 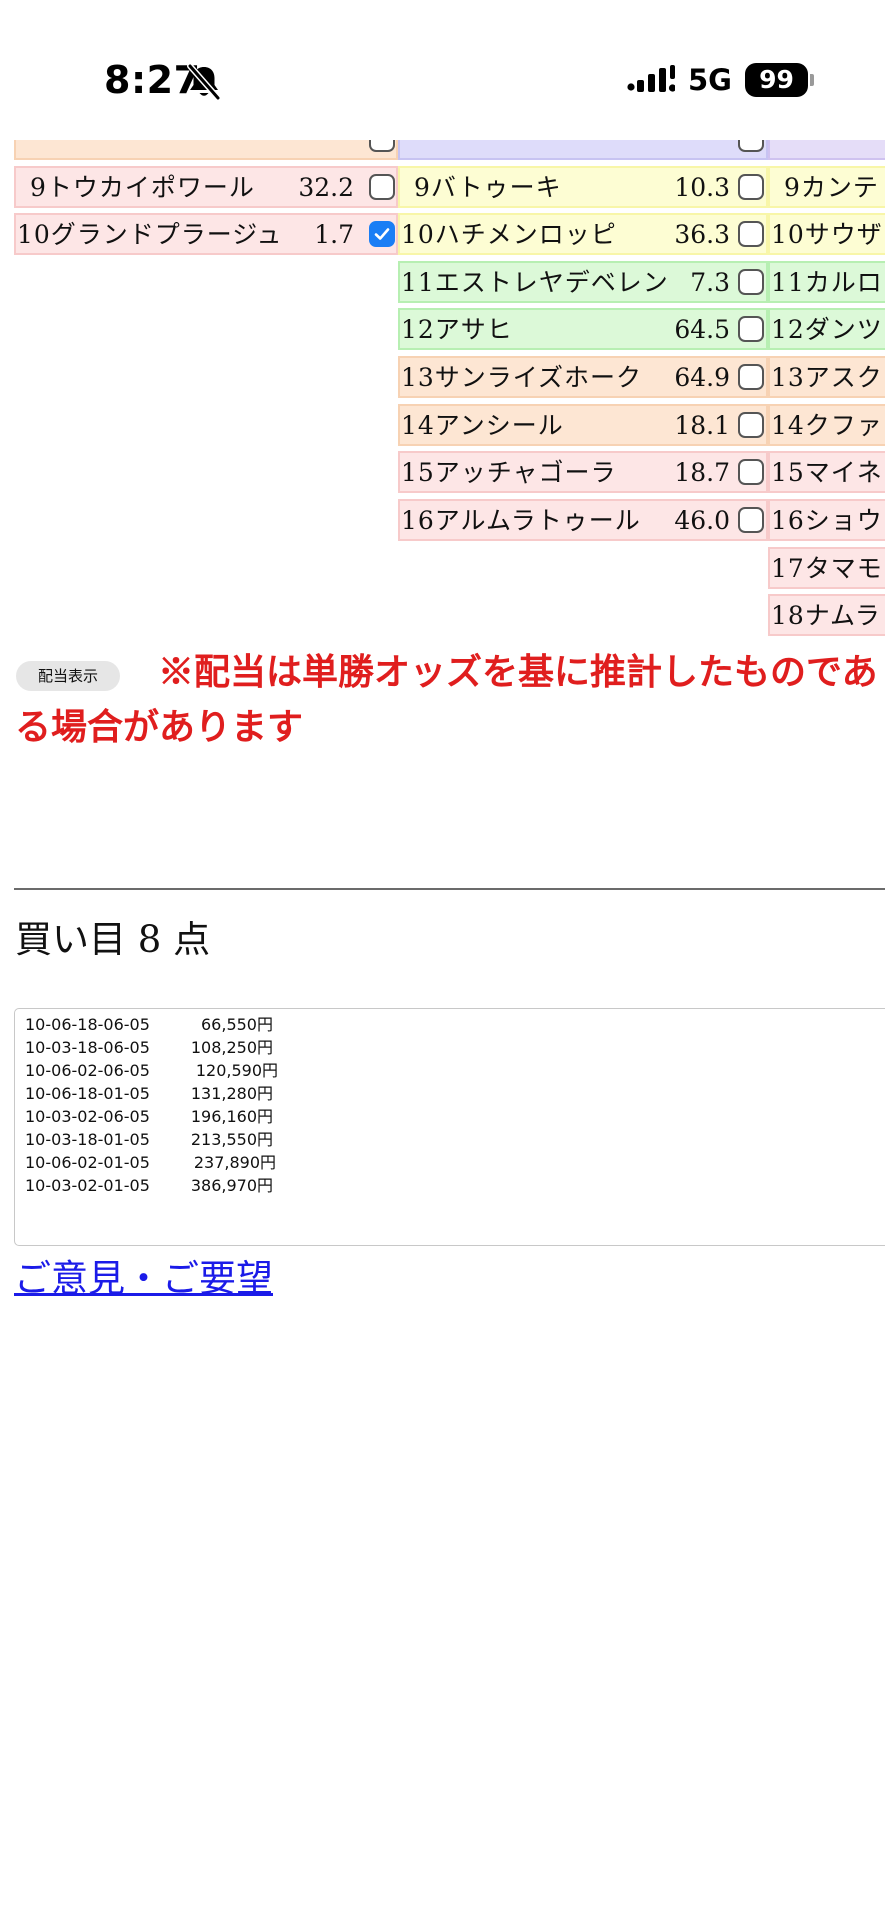 I want to click on horse-row: 9バトゥーキ 10.3, so click(x=583, y=187).